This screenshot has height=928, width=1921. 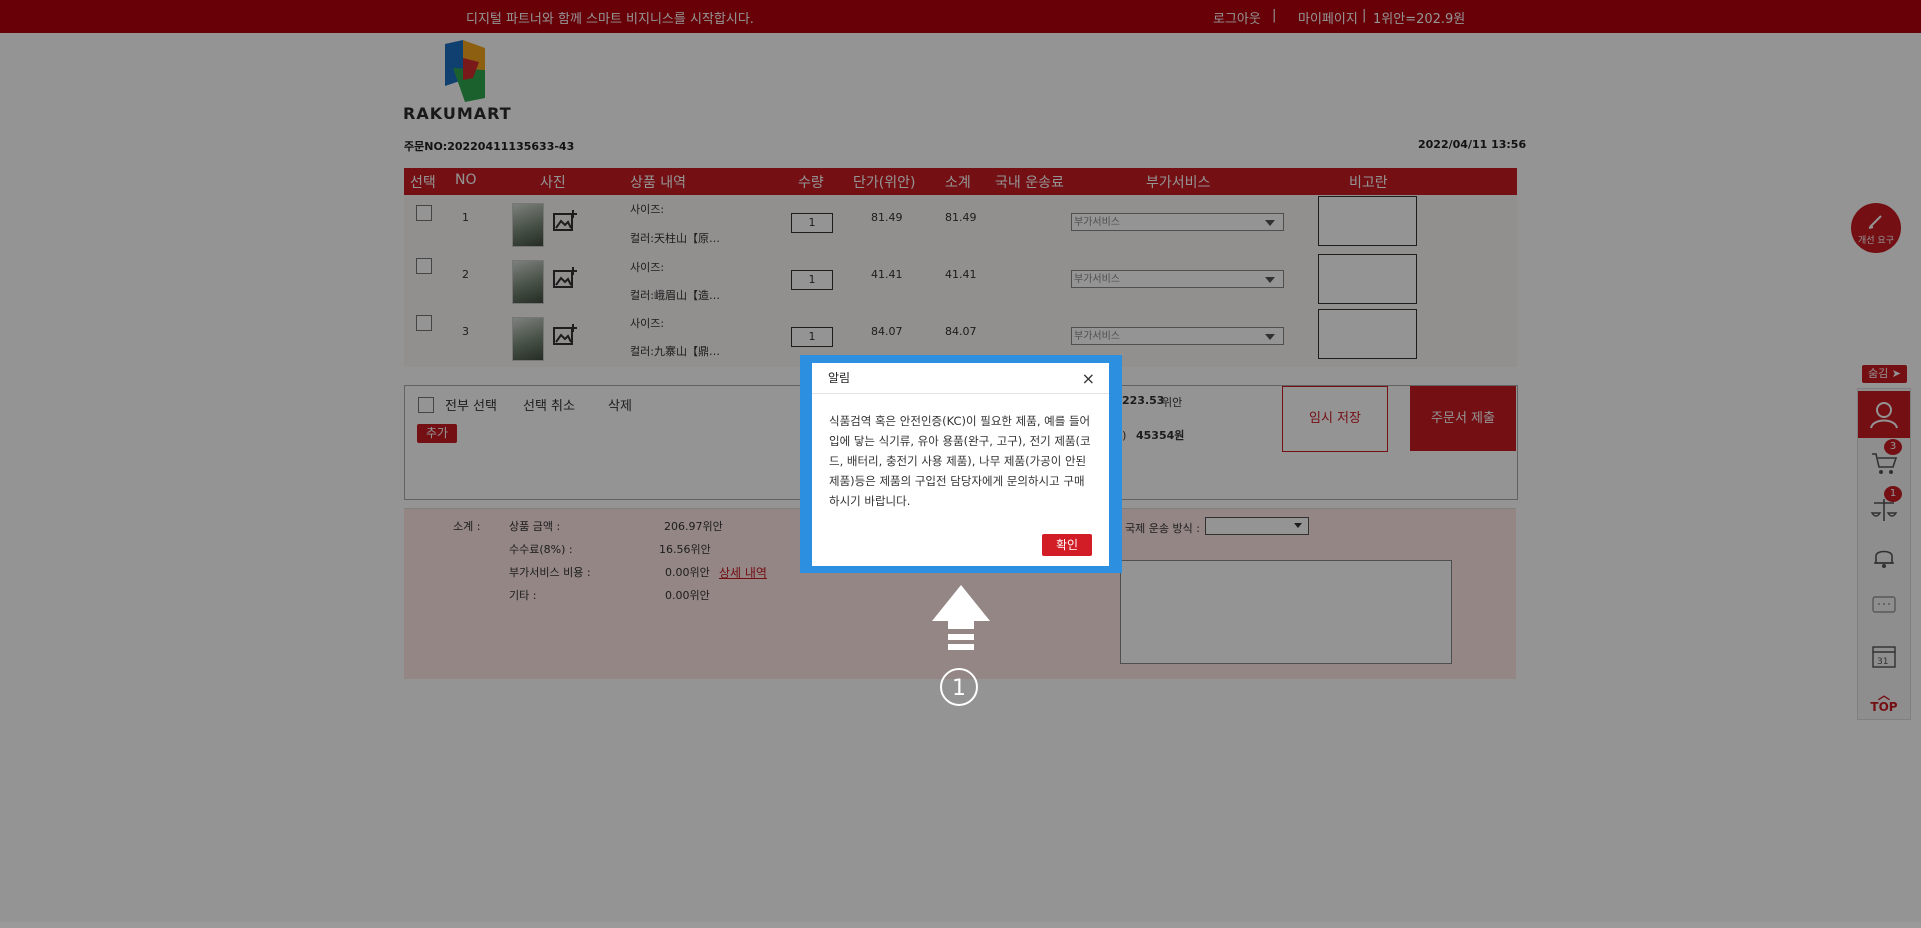 I want to click on step-number-badge: 1, so click(x=959, y=687).